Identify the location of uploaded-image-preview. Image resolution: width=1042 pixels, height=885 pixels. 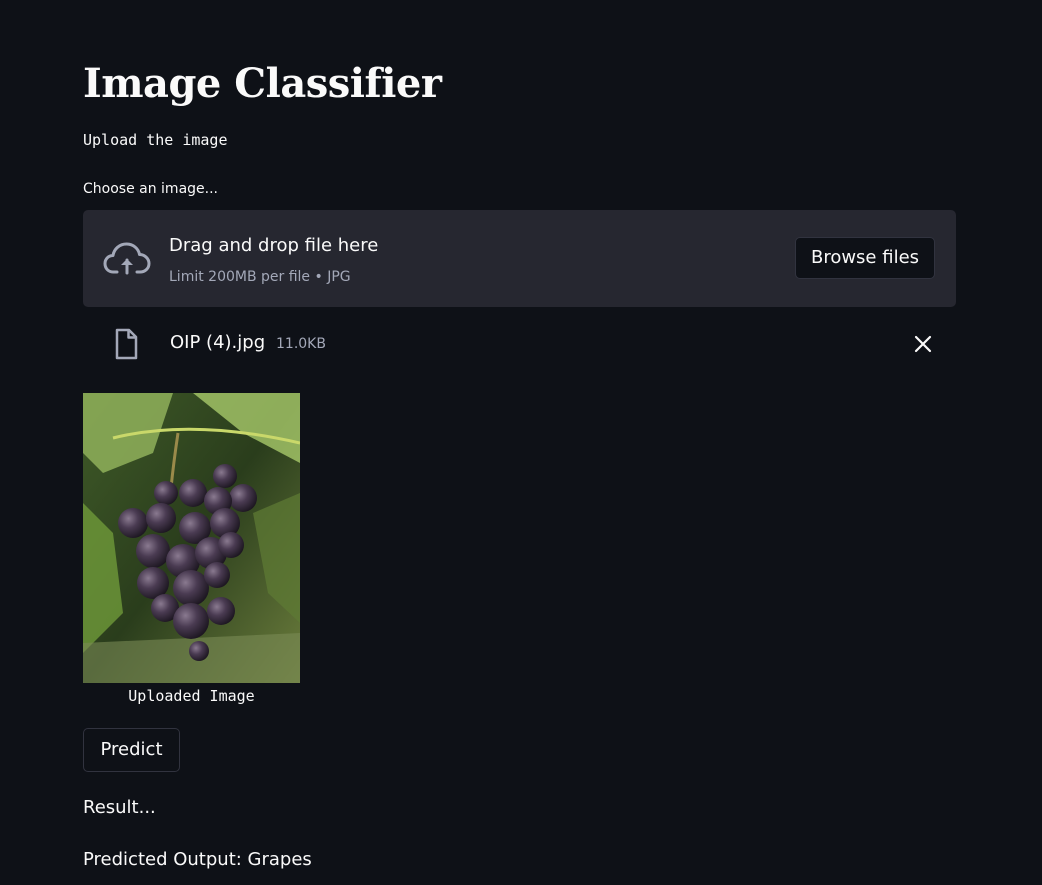
(191, 538).